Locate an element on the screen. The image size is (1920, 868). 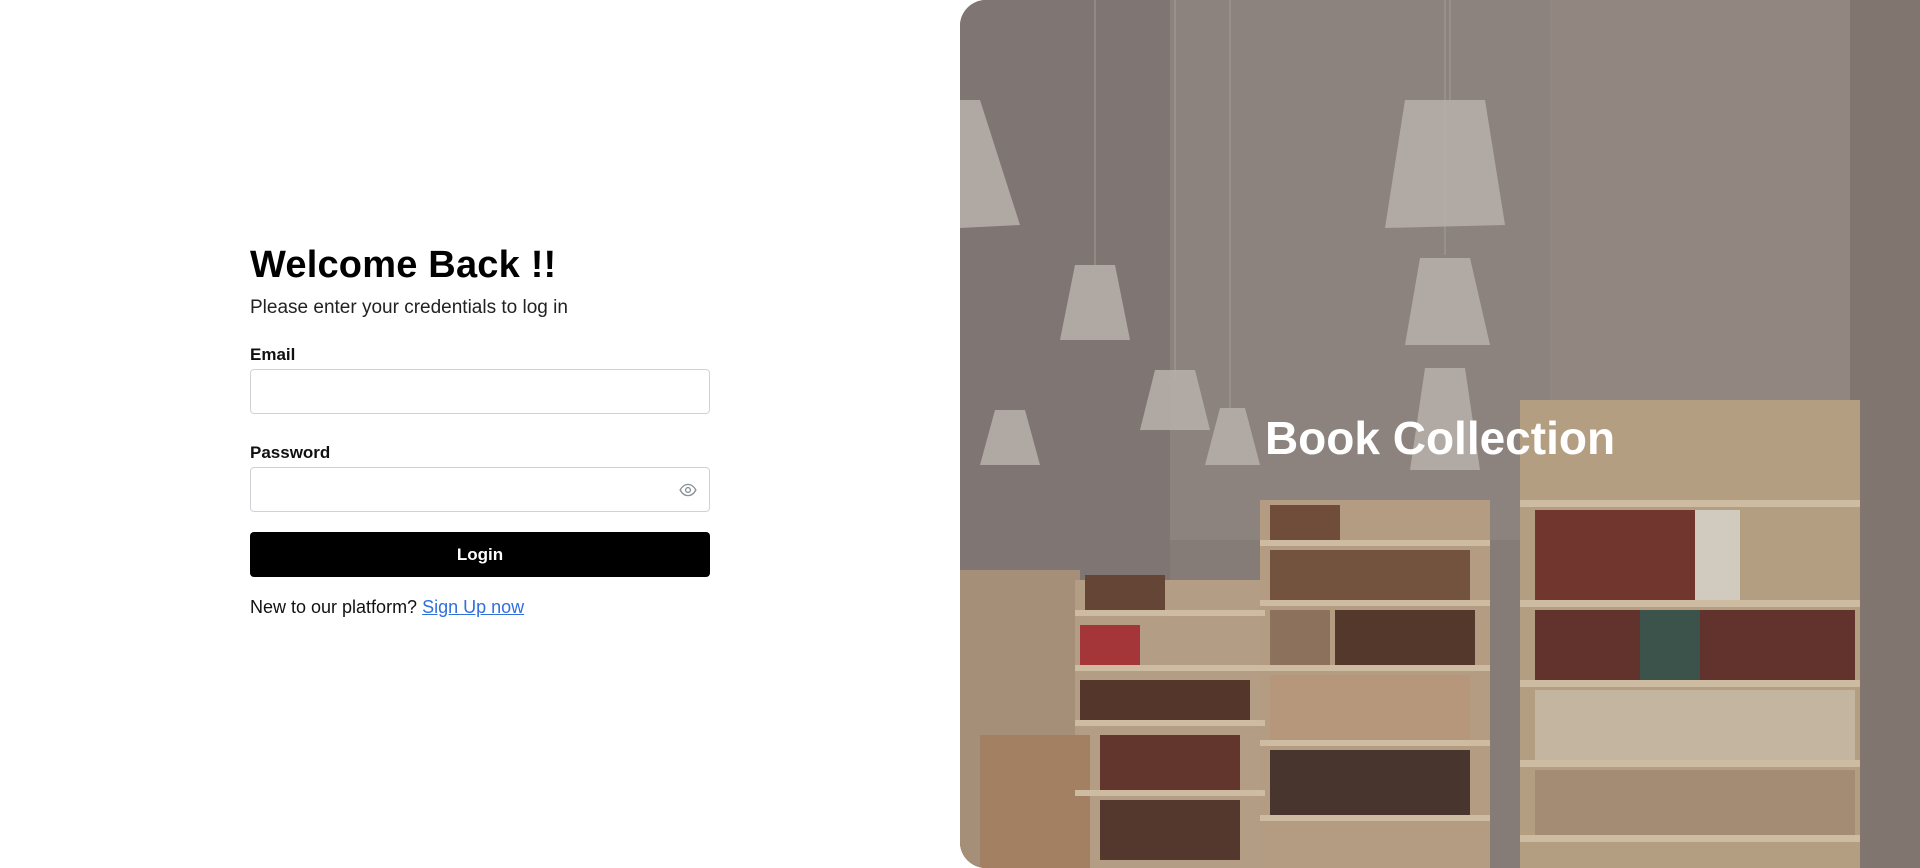
signup-row: New to our platform? Sign Up now is located at coordinates (480, 607).